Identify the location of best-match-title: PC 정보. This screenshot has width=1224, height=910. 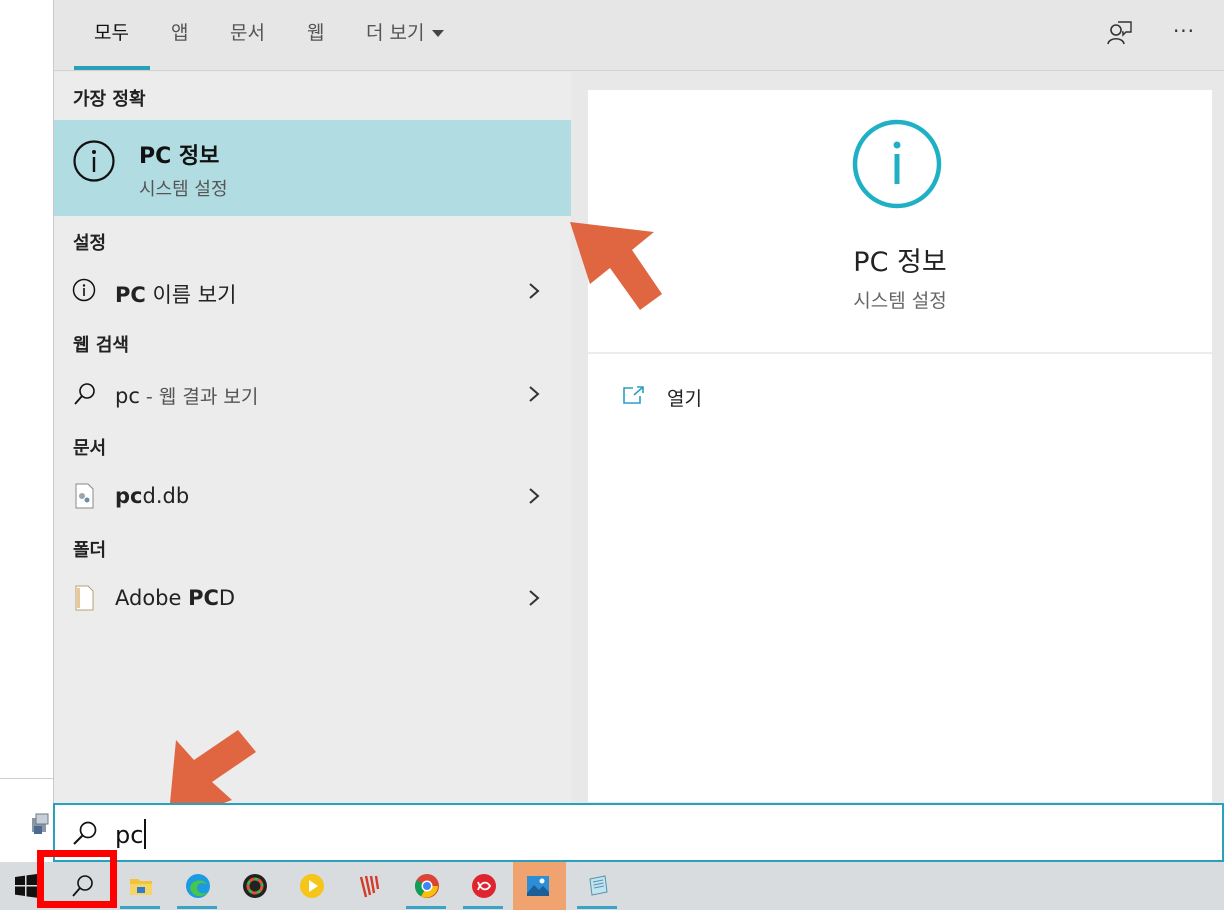
(179, 156).